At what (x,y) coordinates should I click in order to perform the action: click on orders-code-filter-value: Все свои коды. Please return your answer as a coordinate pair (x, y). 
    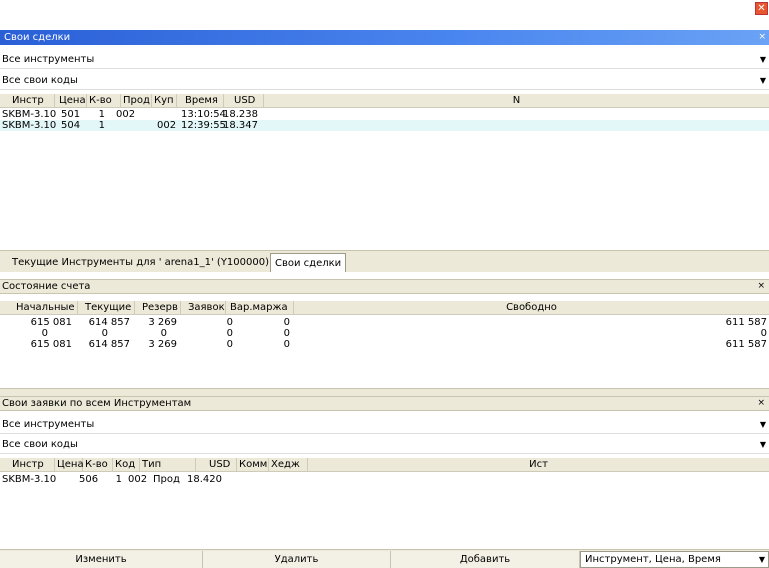
    Looking at the image, I should click on (40, 444).